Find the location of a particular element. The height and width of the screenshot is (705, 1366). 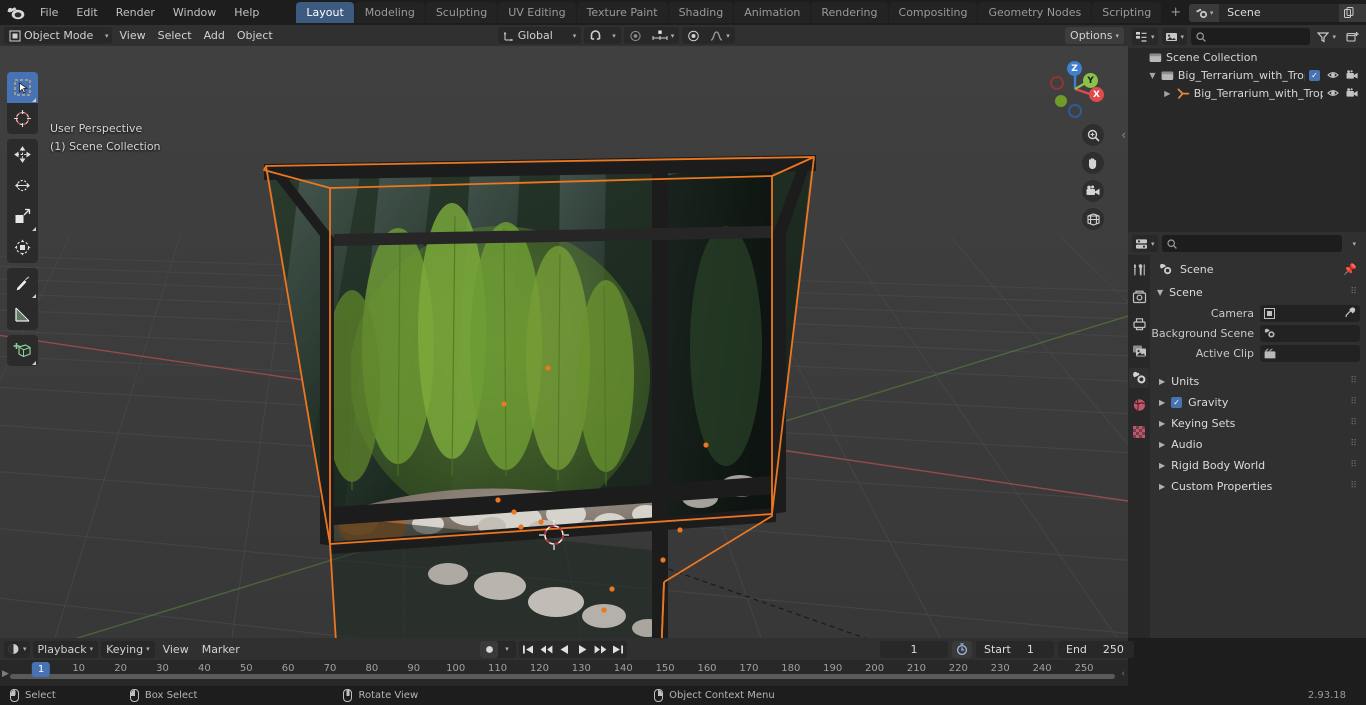

property-field-active-clip is located at coordinates (1310, 353).